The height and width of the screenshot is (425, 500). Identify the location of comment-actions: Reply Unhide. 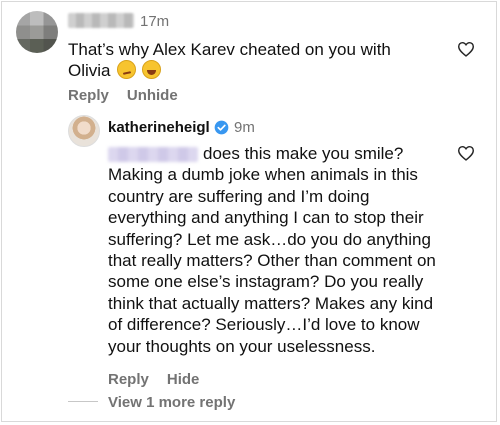
(132, 95).